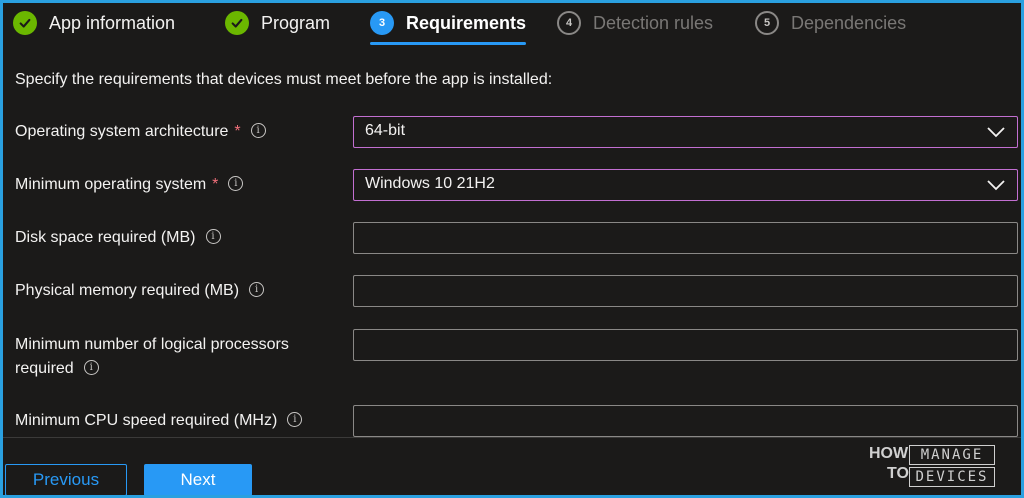  What do you see at coordinates (685, 291) in the screenshot?
I see `physical-memory-input` at bounding box center [685, 291].